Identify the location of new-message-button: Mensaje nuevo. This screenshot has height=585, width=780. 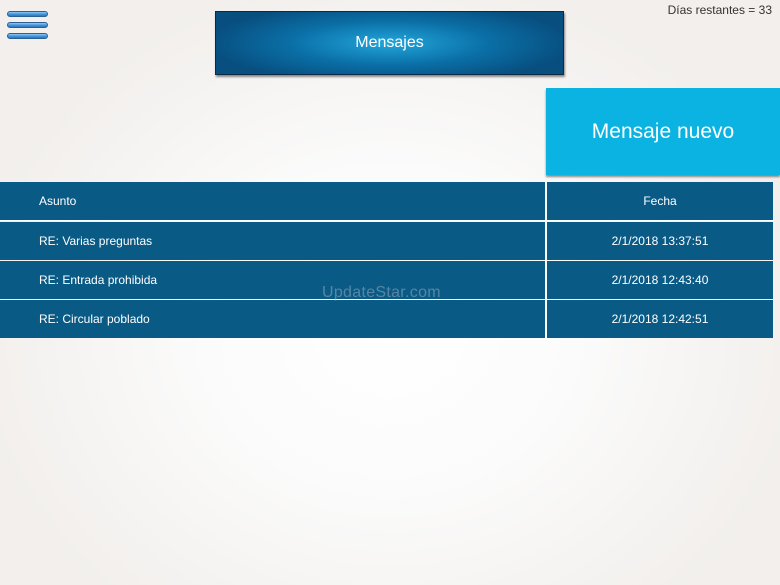
(663, 131).